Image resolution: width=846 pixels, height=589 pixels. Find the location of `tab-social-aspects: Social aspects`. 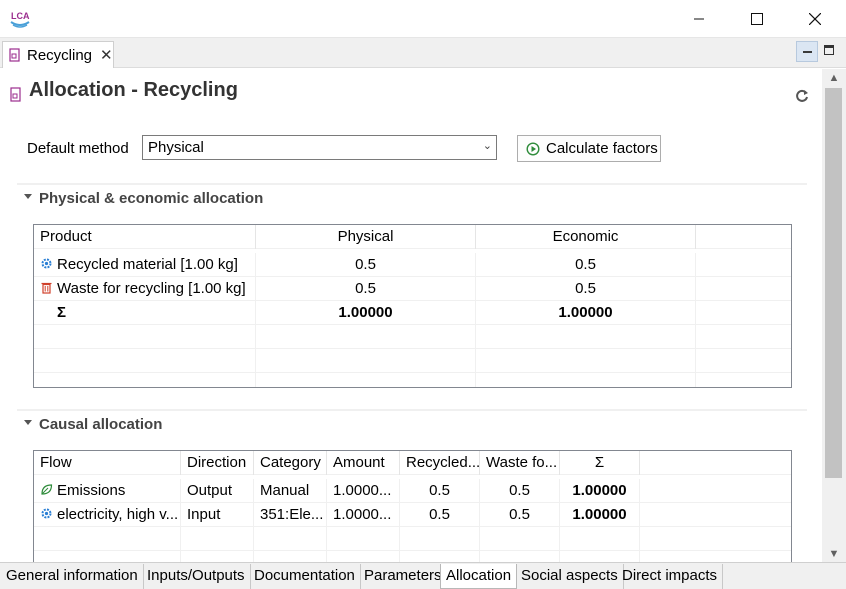

tab-social-aspects: Social aspects is located at coordinates (570, 576).